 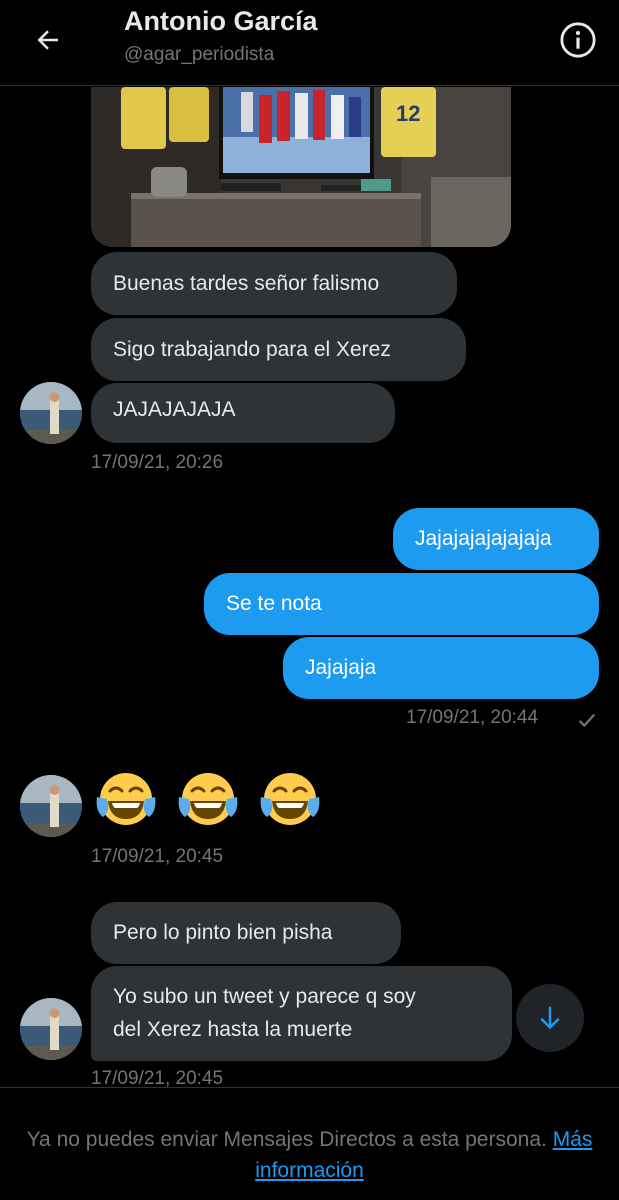 I want to click on message-text: Sigo trabajando para el Xerez, so click(x=252, y=349).